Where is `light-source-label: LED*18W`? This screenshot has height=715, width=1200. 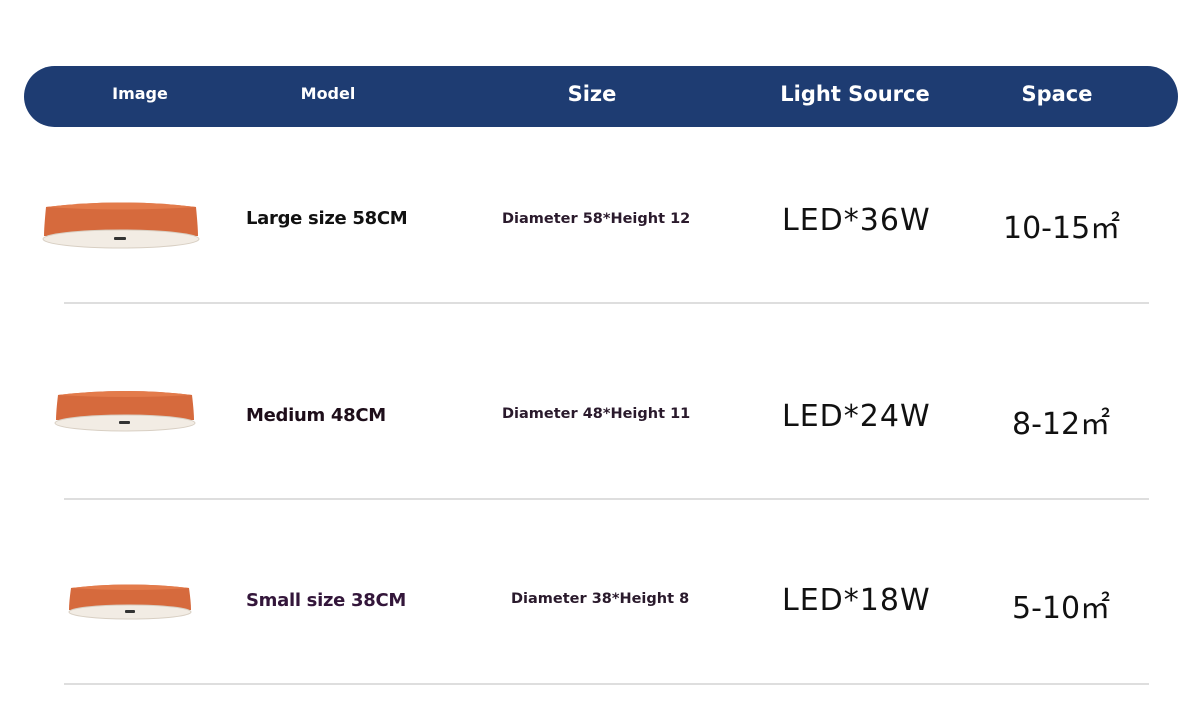
light-source-label: LED*18W is located at coordinates (856, 600).